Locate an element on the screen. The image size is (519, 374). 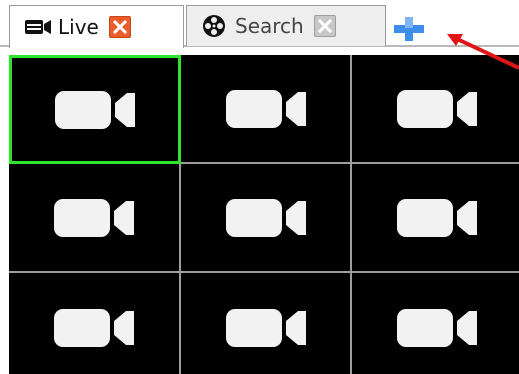
film-reel-icon is located at coordinates (214, 26).